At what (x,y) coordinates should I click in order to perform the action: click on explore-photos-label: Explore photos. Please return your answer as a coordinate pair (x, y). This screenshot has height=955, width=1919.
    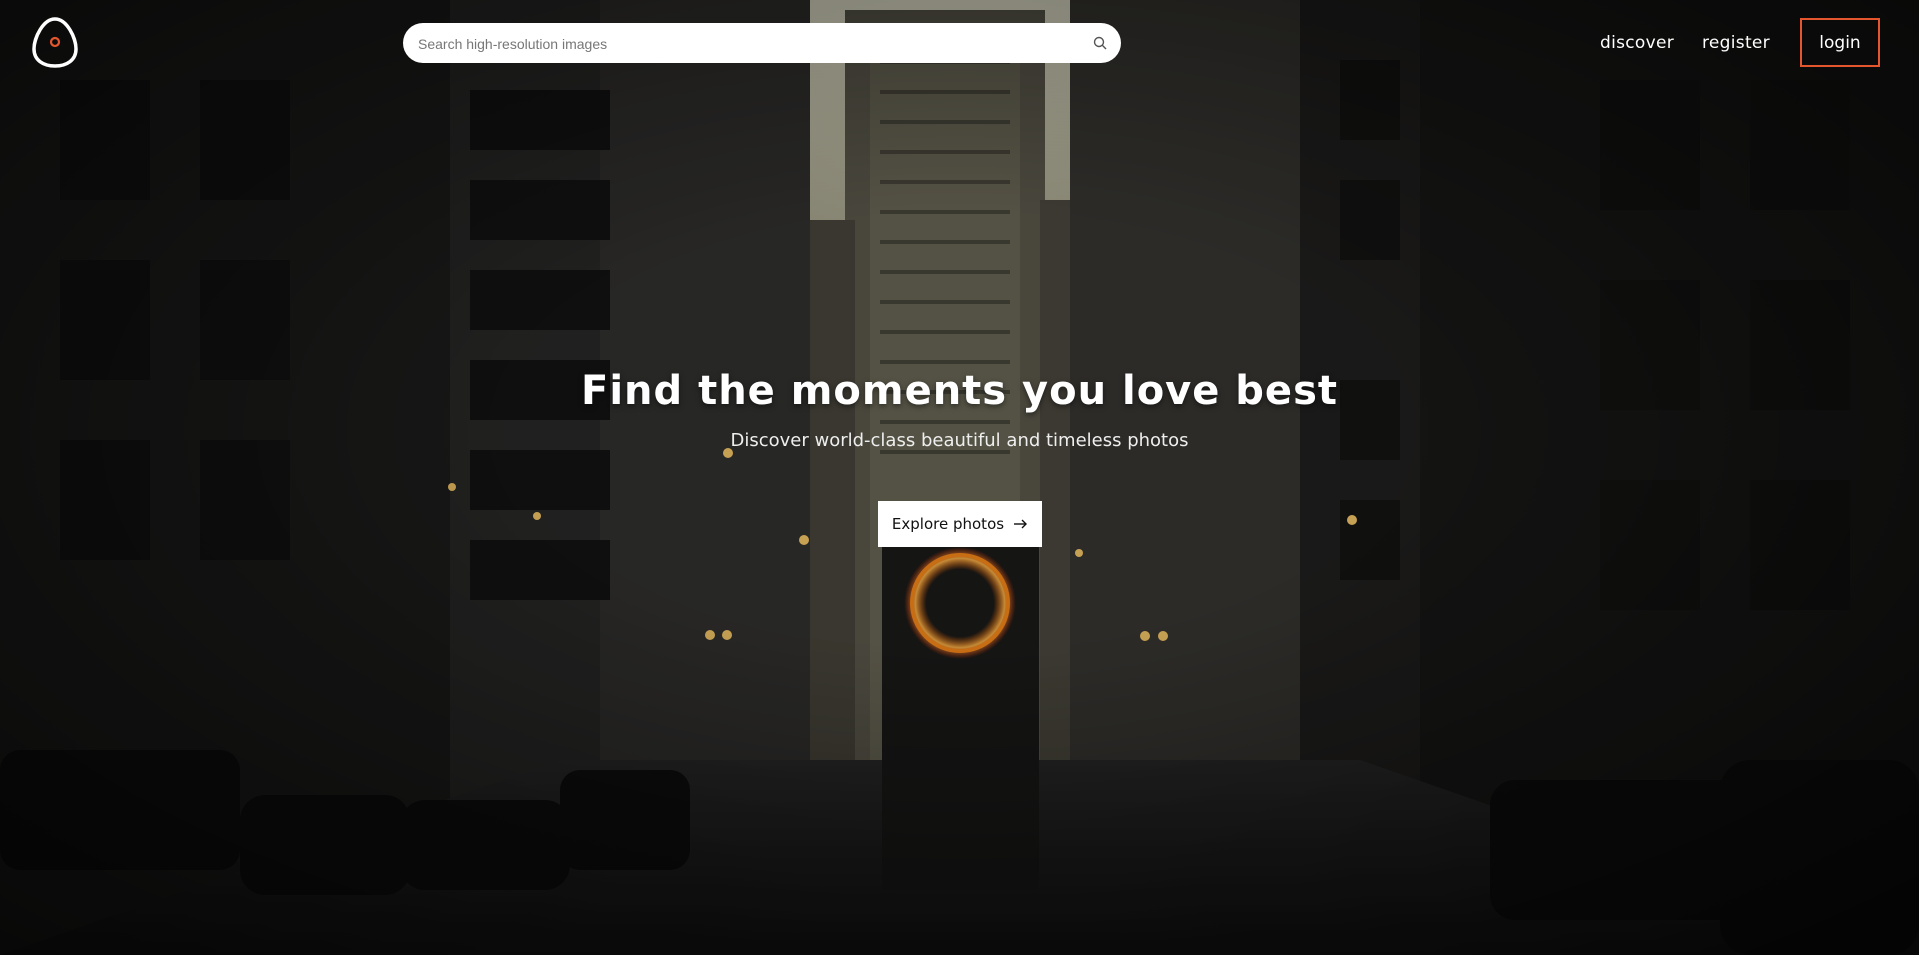
    Looking at the image, I should click on (948, 524).